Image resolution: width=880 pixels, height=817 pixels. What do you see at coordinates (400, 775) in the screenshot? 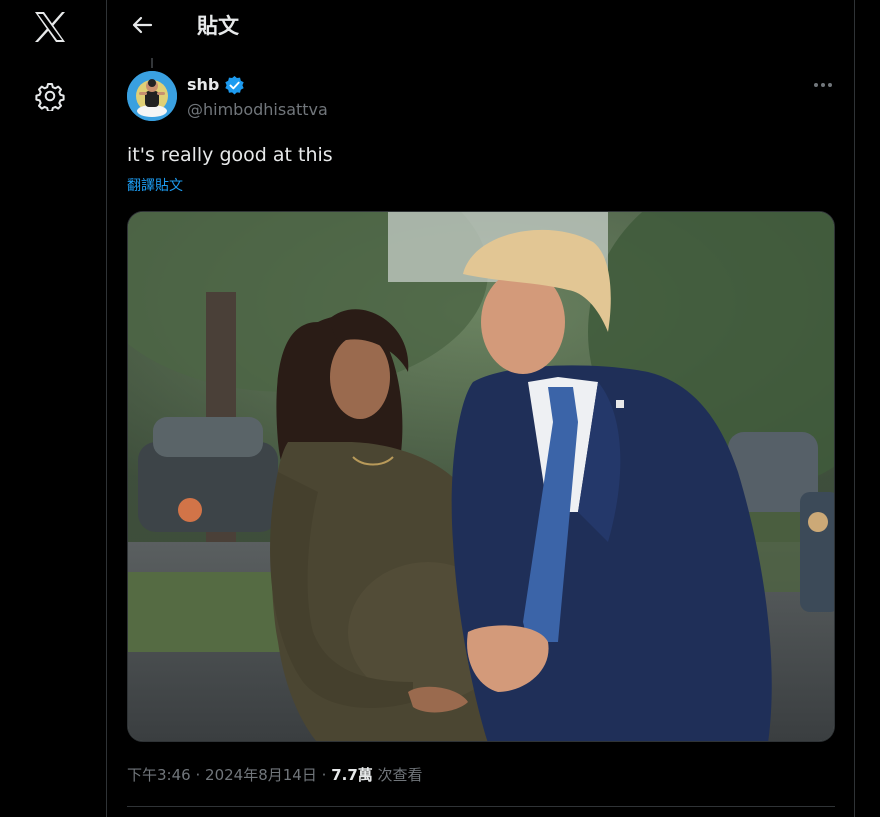
I see `views-label: 次查看` at bounding box center [400, 775].